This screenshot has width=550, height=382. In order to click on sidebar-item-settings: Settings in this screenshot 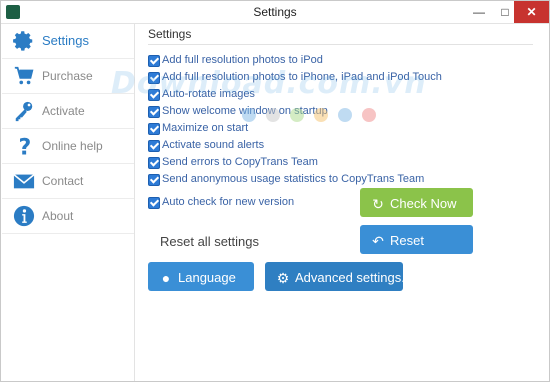, I will do `click(68, 41)`.